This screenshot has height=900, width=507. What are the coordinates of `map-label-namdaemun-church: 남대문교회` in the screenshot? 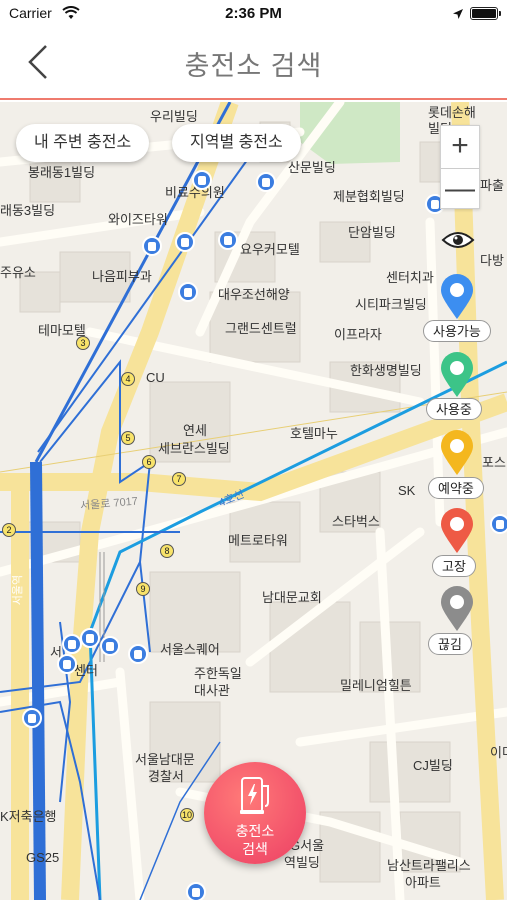 It's located at (292, 597).